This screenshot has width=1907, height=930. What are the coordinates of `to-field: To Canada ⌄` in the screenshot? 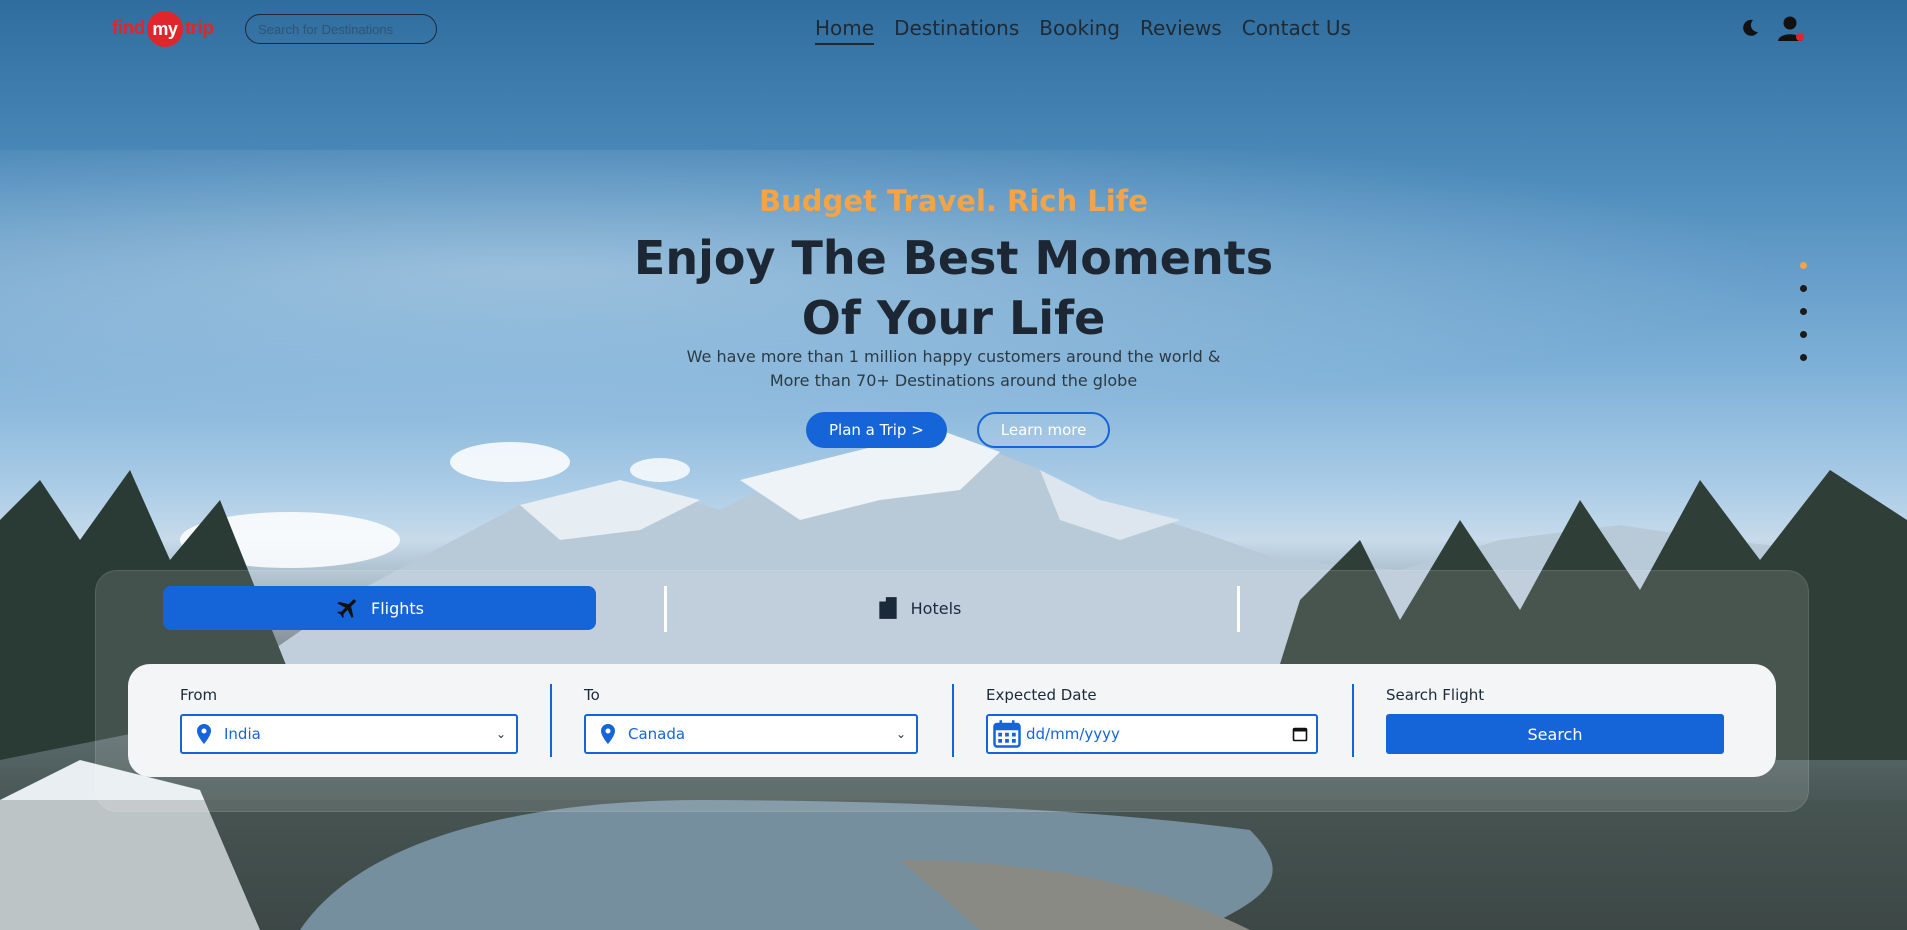 It's located at (751, 720).